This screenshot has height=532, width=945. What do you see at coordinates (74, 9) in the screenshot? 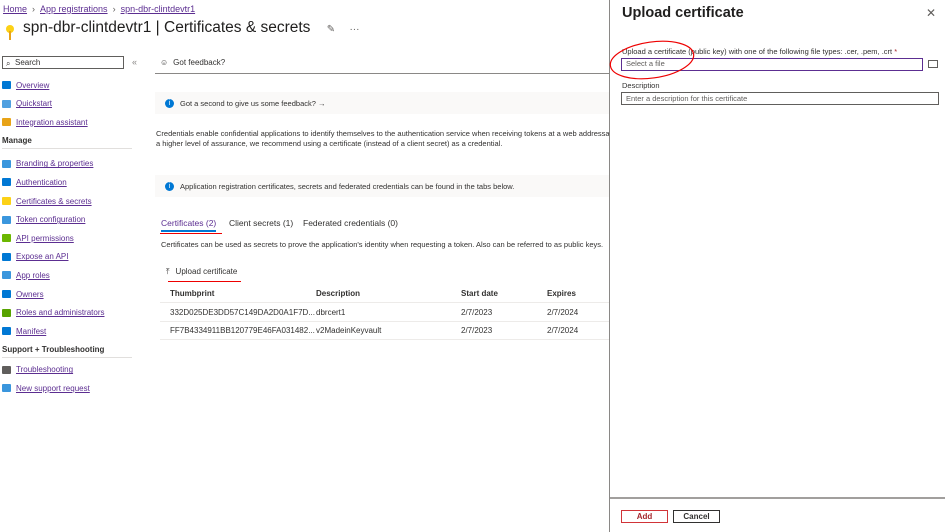
I see `breadcrumb-app-registrations: App registrations` at bounding box center [74, 9].